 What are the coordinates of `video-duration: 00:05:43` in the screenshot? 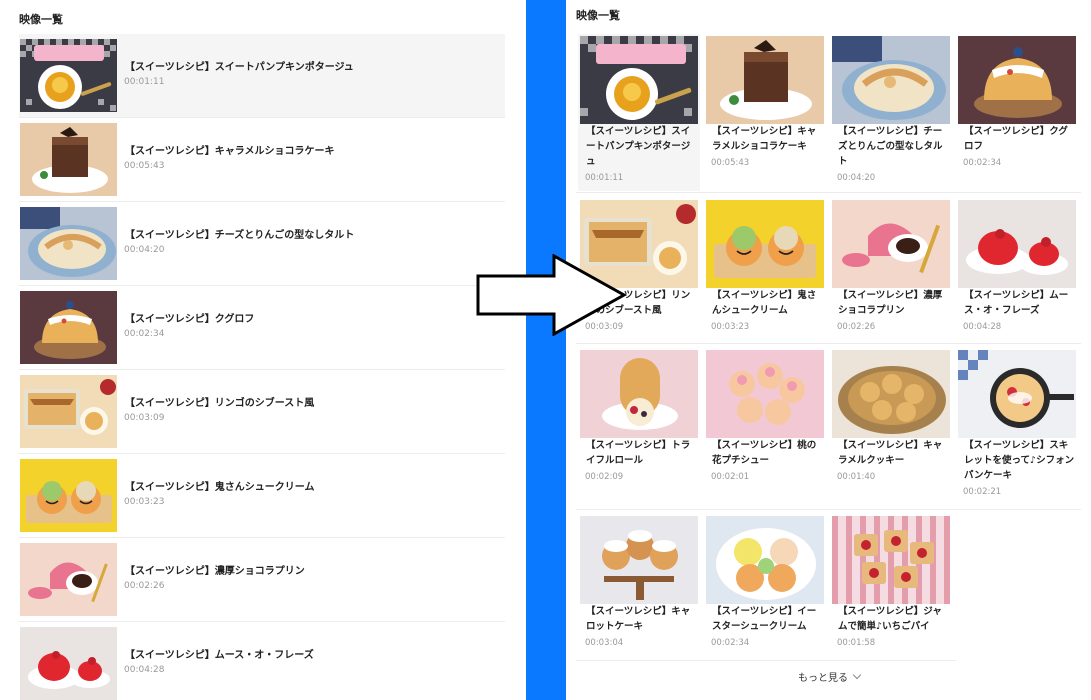 It's located at (730, 163).